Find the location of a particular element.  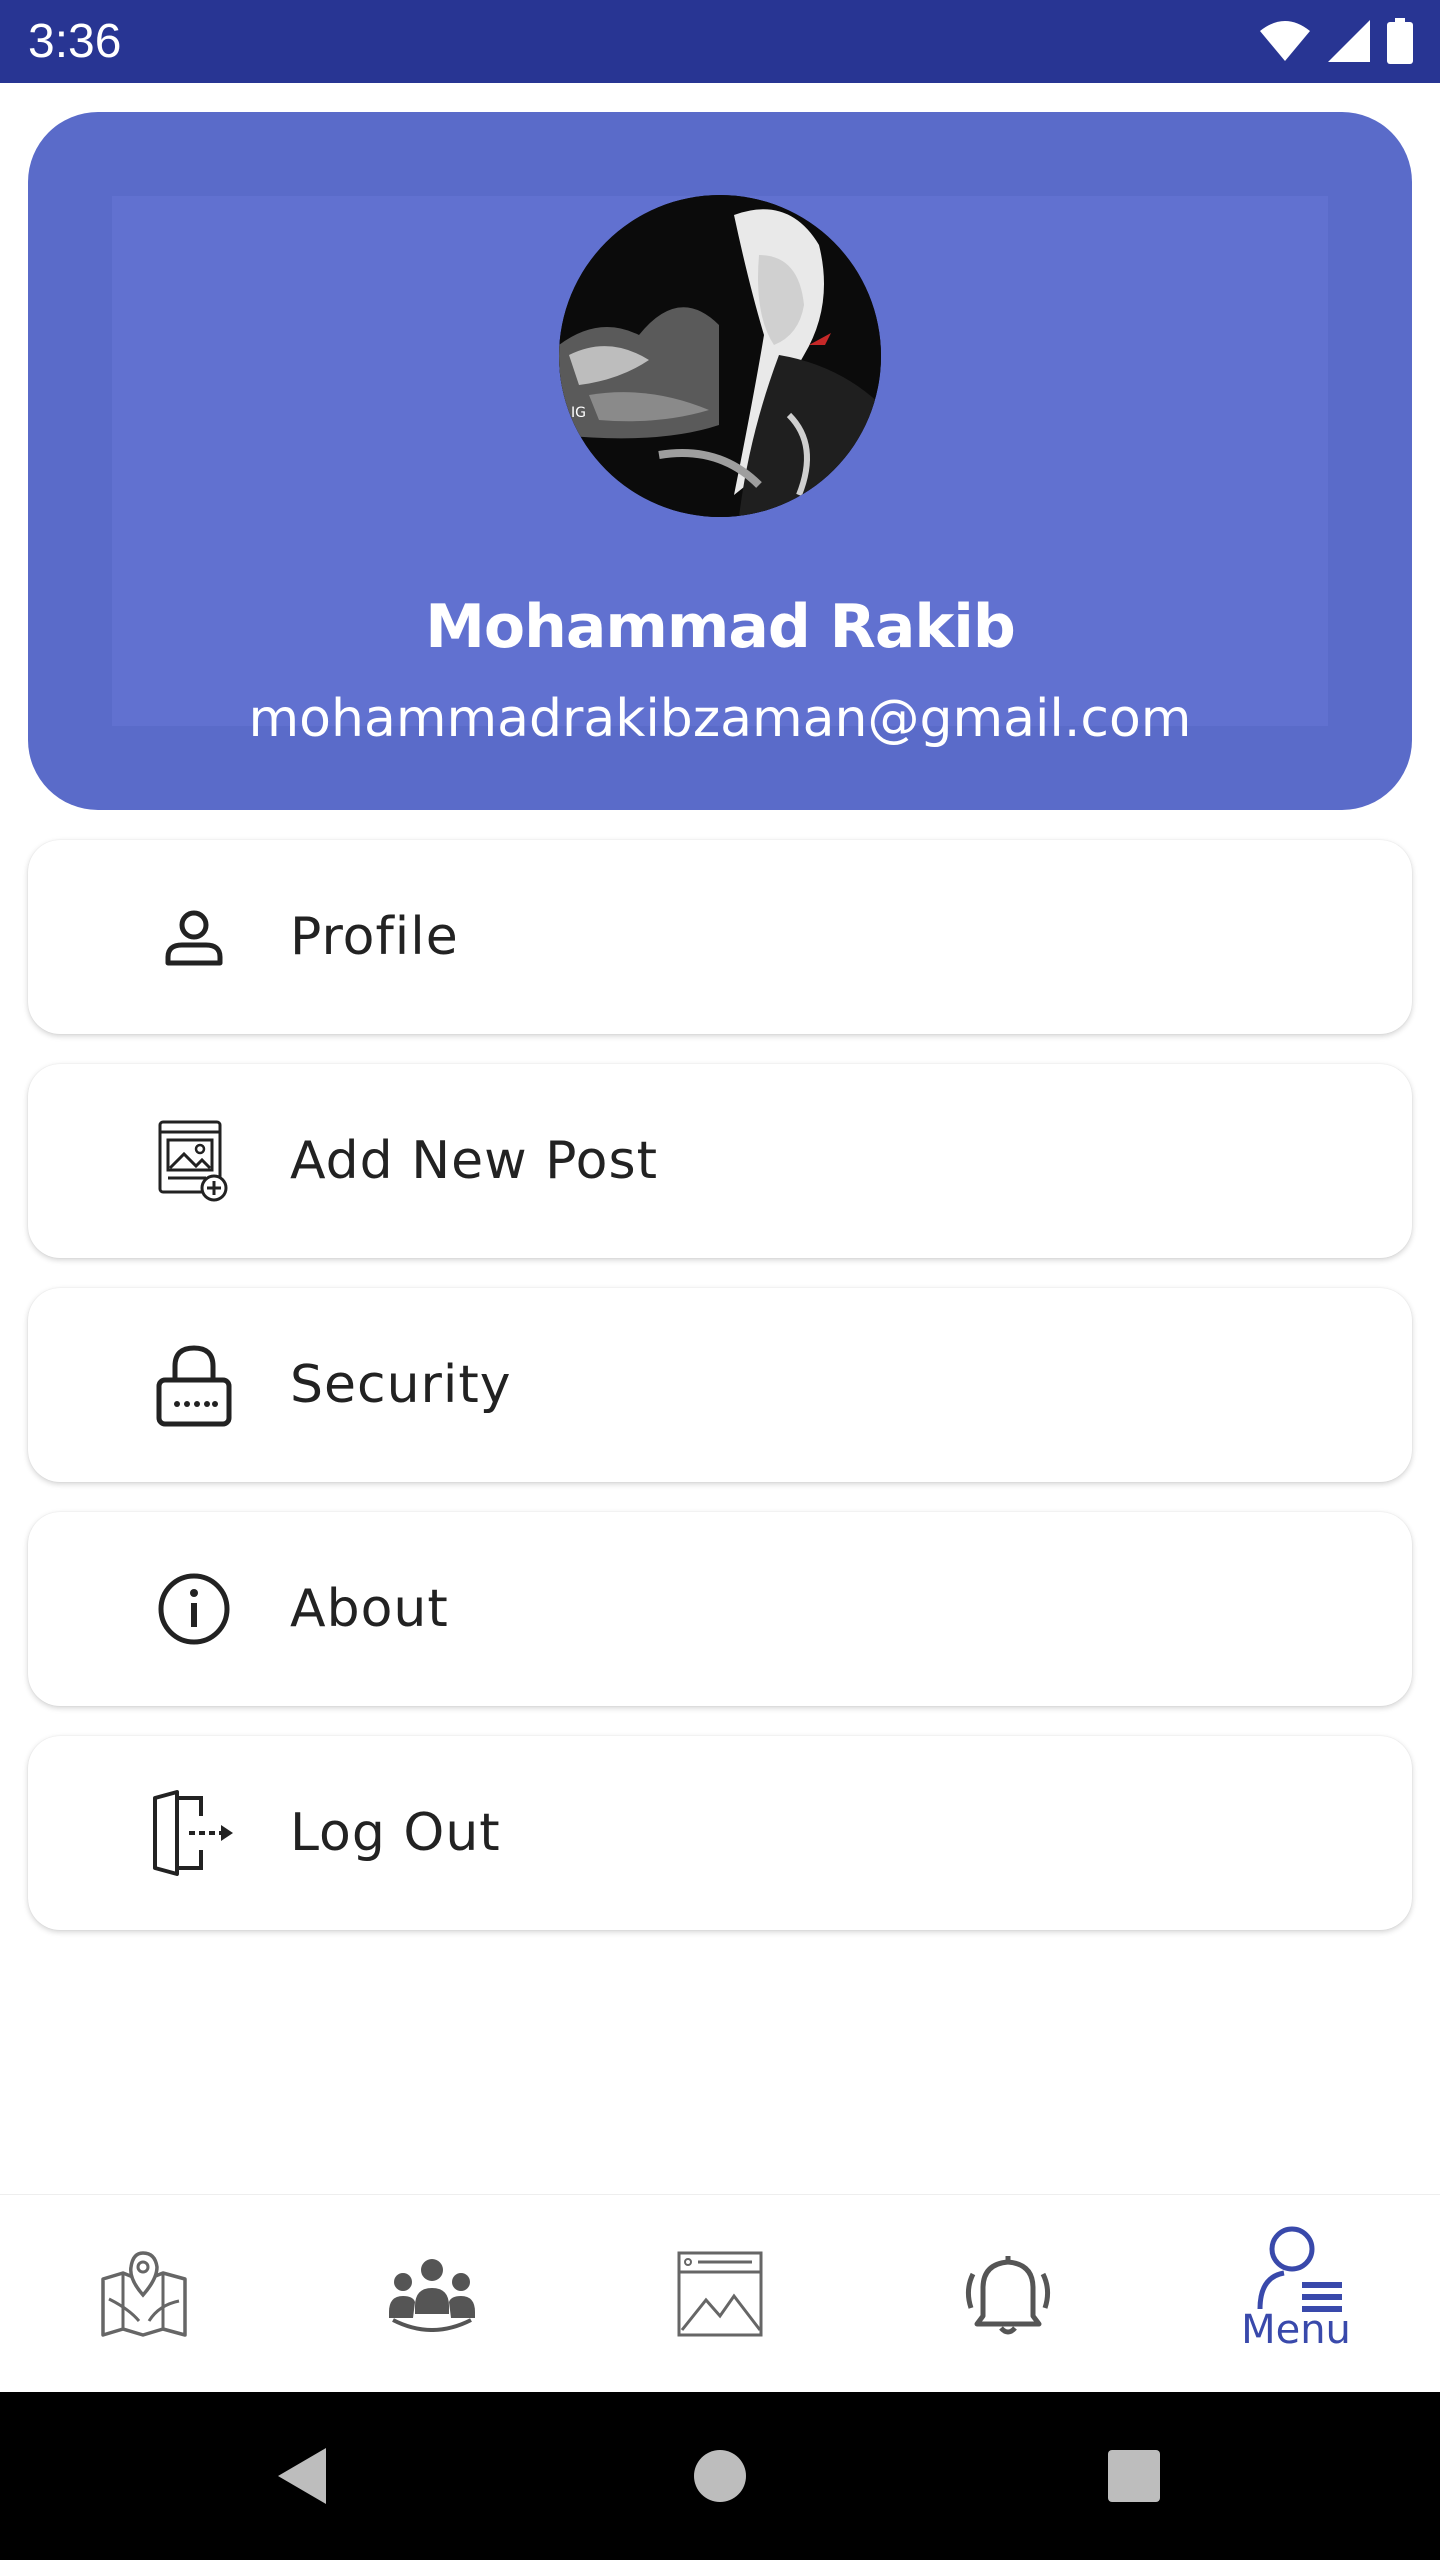

image-feed-icon is located at coordinates (720, 2294).